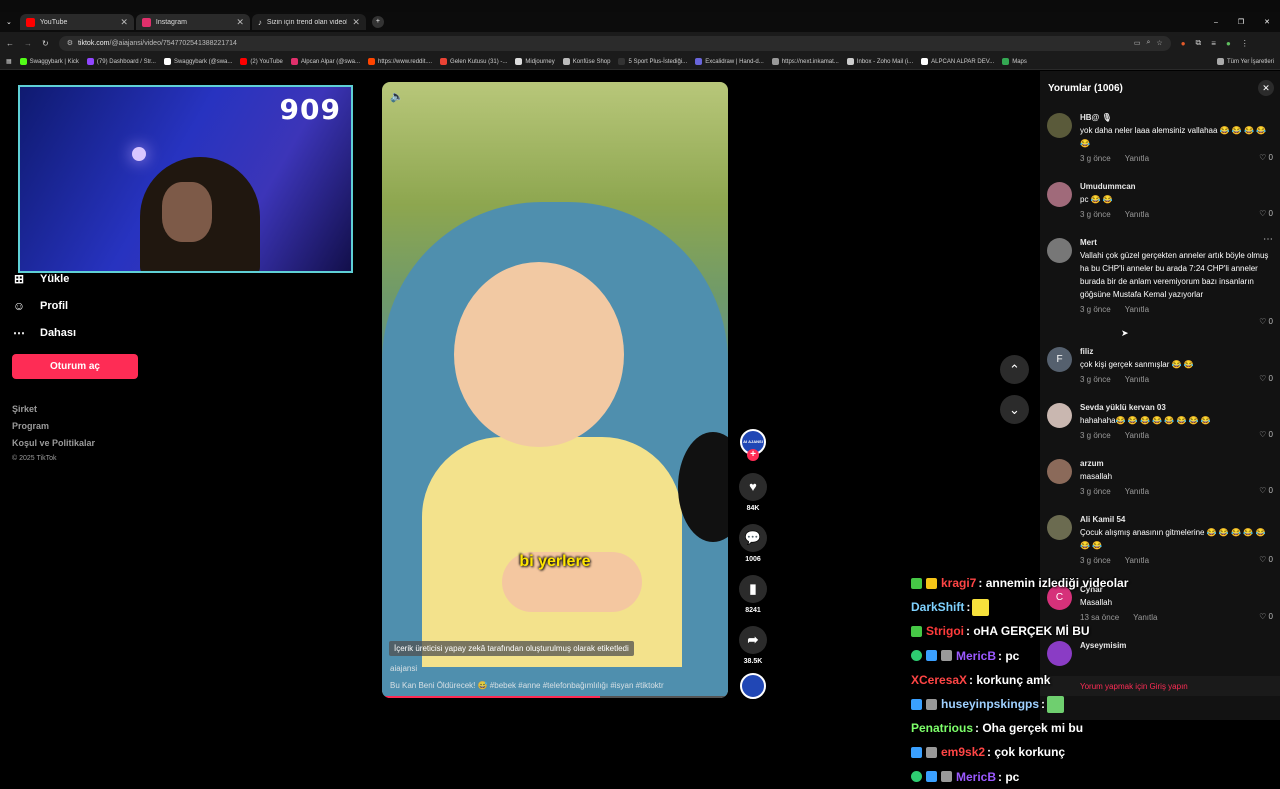  What do you see at coordinates (1159, 43) in the screenshot?
I see `bookmark-star-icon: ☆` at bounding box center [1159, 43].